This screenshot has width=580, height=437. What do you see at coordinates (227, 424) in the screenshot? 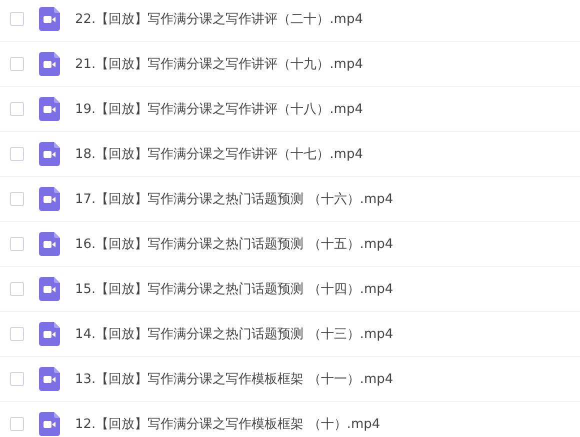
I see `file-name: 12.【回放】写作满分课之写作模板框架 （十）.mp4` at bounding box center [227, 424].